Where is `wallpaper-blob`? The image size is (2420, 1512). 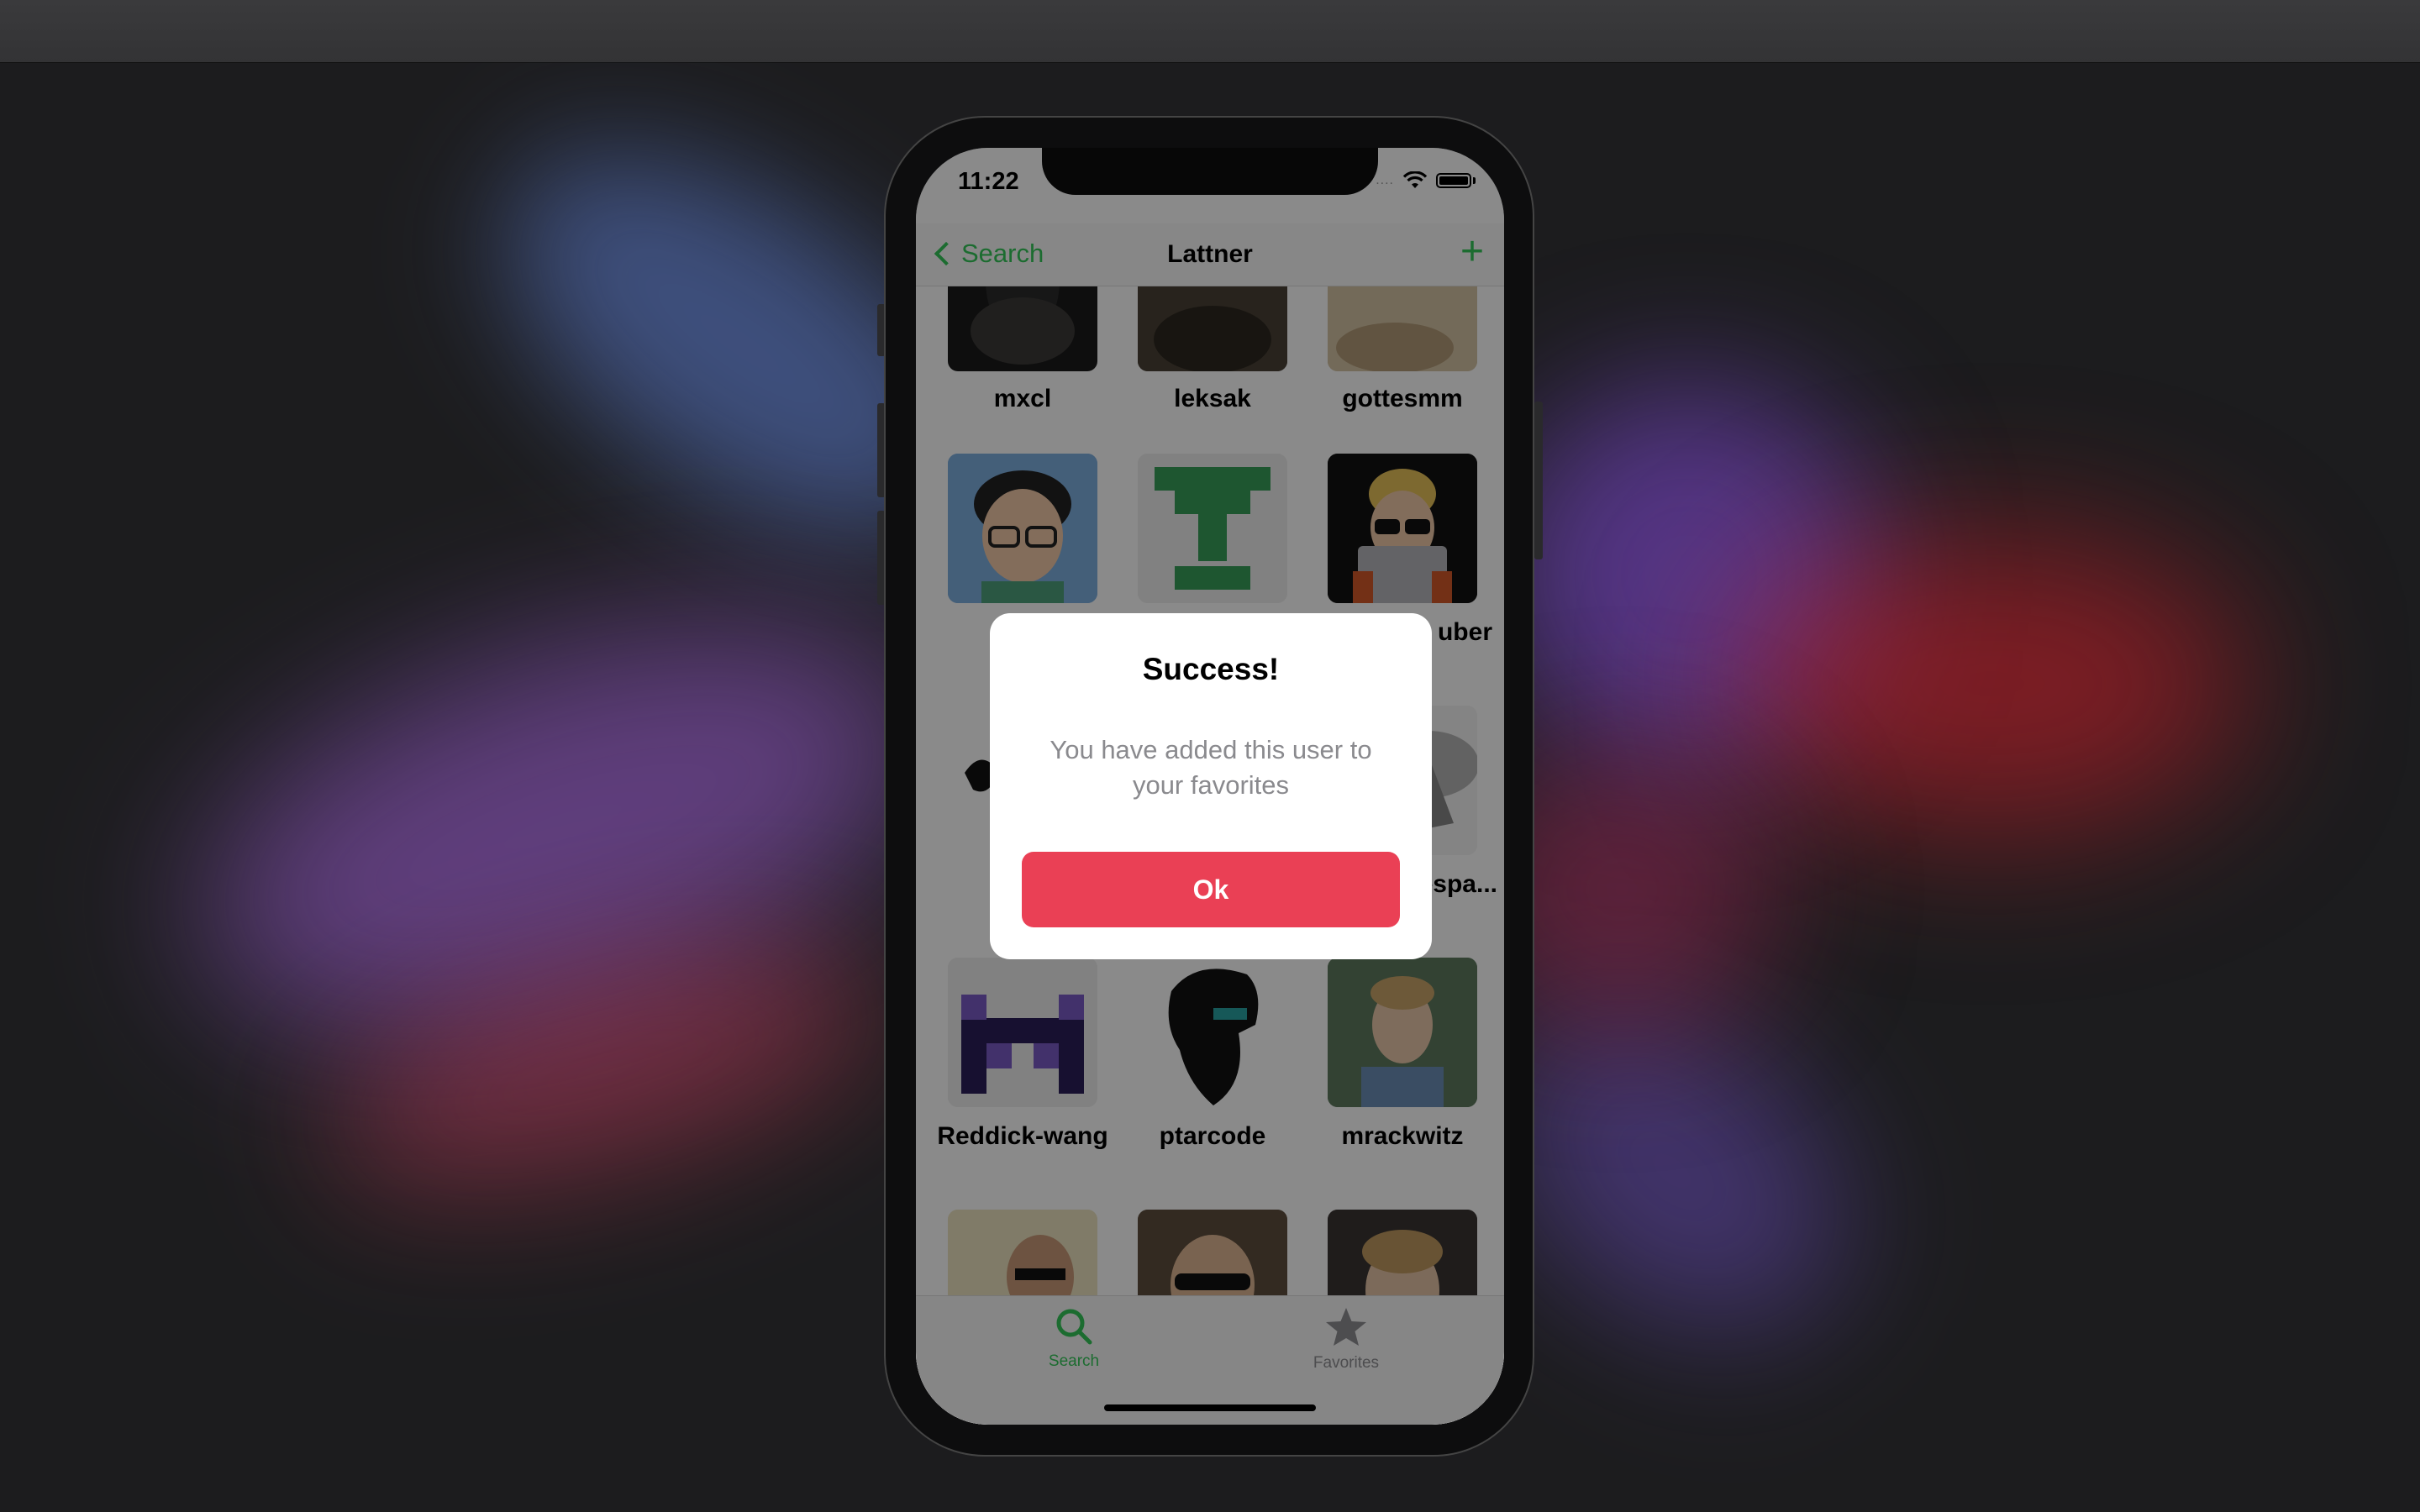
wallpaper-blob is located at coordinates (1991, 684).